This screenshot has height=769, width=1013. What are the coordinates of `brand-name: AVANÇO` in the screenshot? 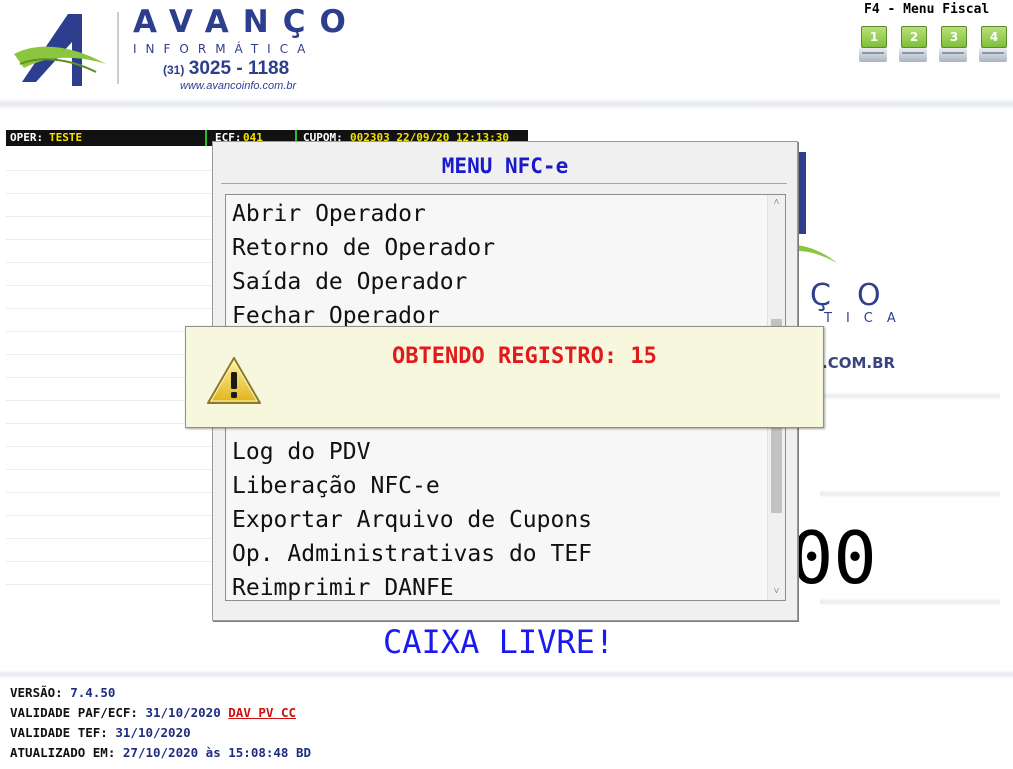 It's located at (246, 22).